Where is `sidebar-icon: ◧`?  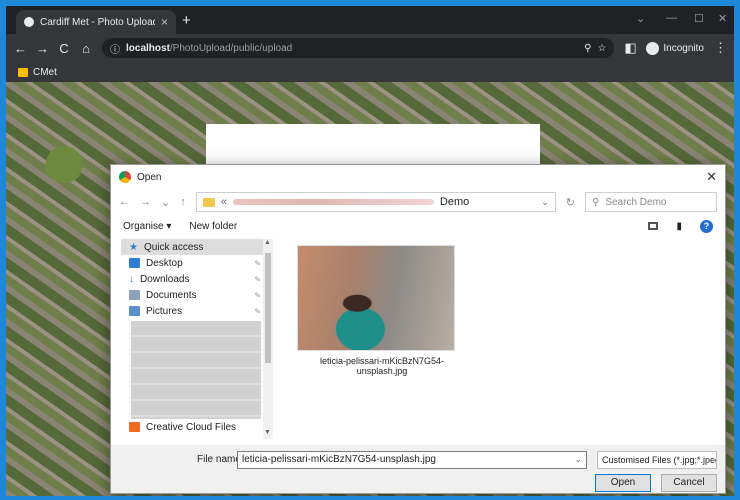 sidebar-icon: ◧ is located at coordinates (630, 48).